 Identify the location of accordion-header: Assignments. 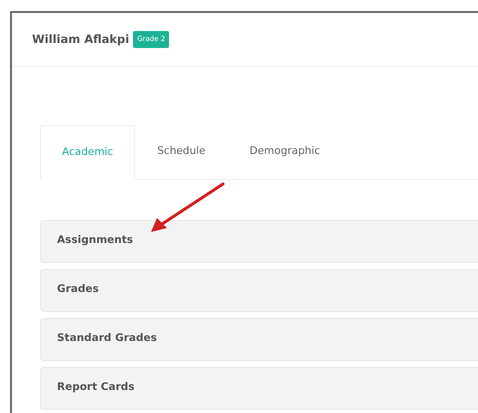
(259, 241).